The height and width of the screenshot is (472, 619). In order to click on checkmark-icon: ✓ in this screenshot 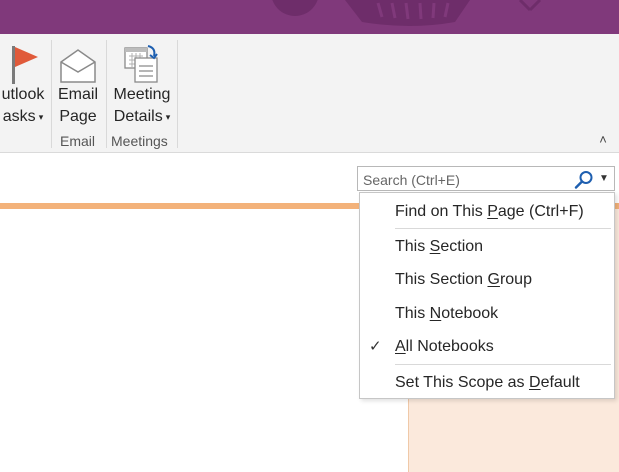, I will do `click(375, 346)`.